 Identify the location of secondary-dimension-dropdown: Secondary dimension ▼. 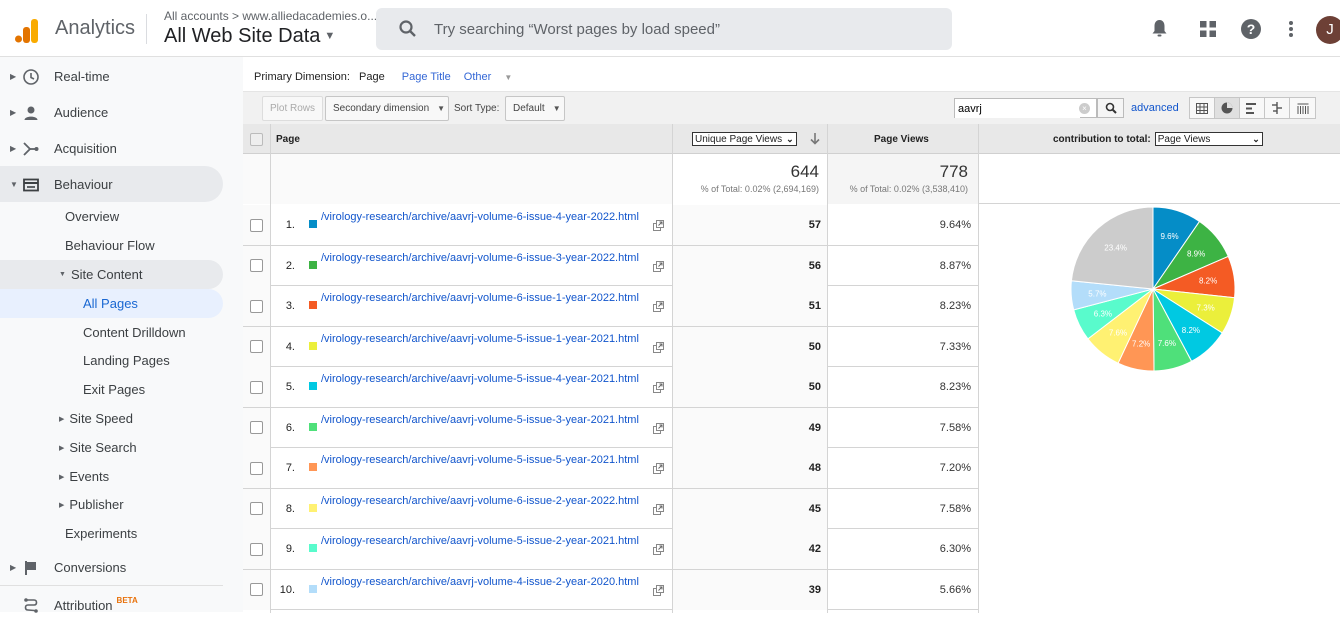
(387, 108).